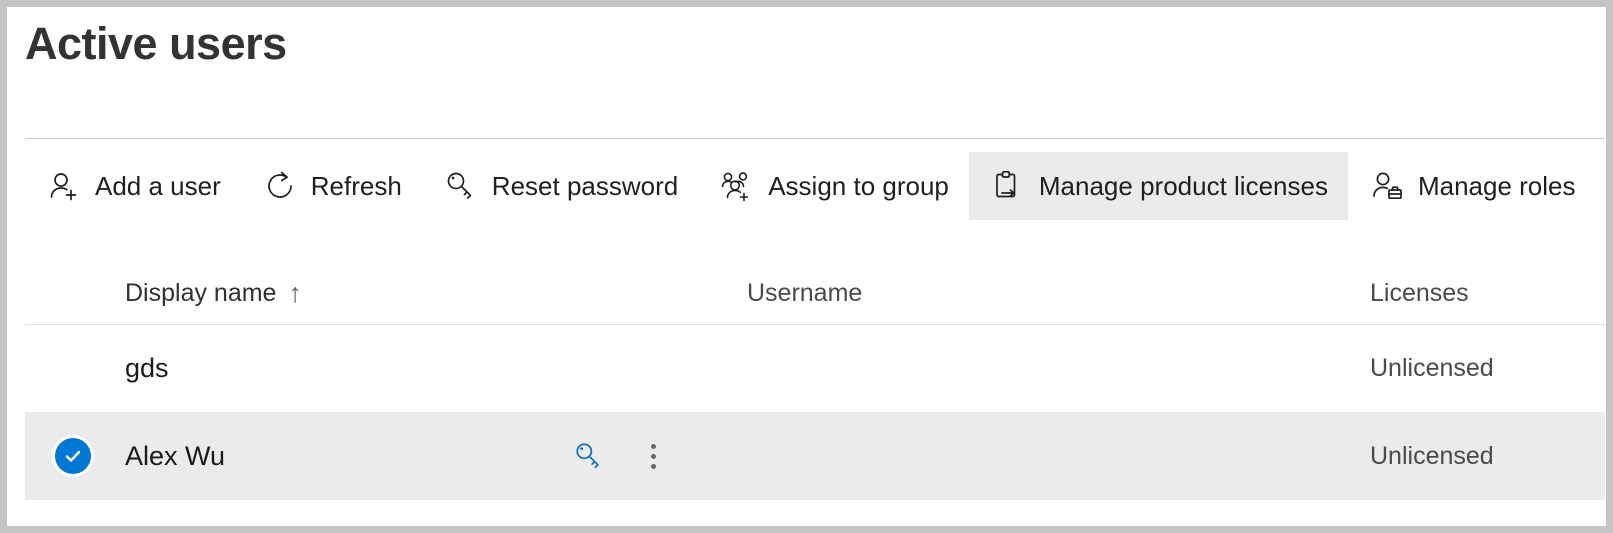 This screenshot has height=533, width=1613. What do you see at coordinates (1008, 186) in the screenshot?
I see `clipboard-arrow-icon` at bounding box center [1008, 186].